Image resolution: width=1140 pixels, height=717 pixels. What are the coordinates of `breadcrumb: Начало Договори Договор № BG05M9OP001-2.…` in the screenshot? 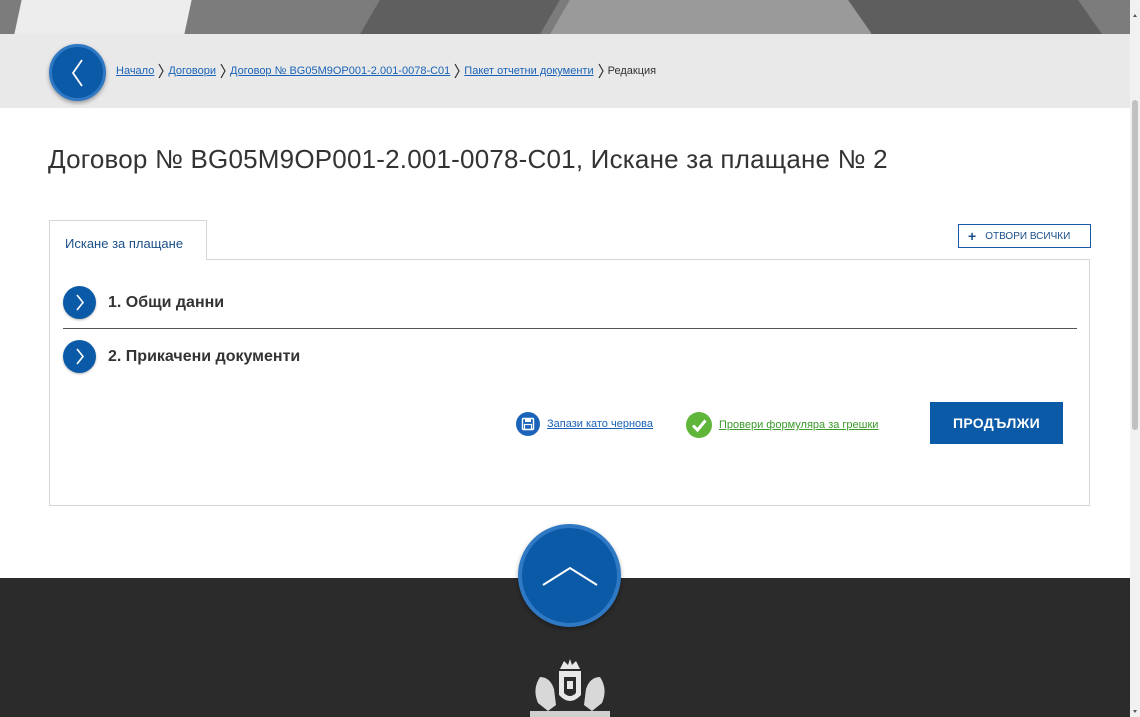 It's located at (386, 71).